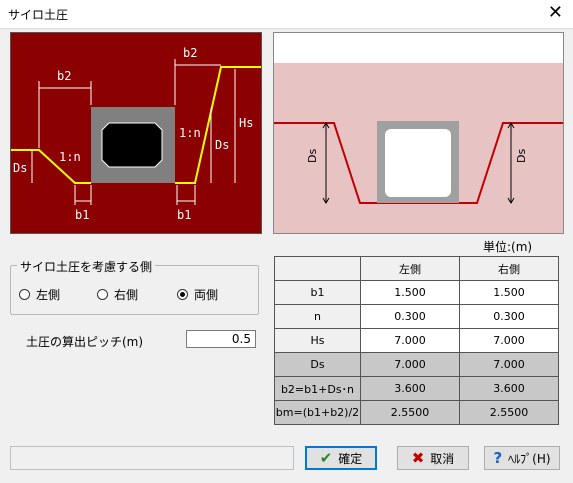 The height and width of the screenshot is (483, 573). I want to click on cell-ds-left: 7.000, so click(410, 364).